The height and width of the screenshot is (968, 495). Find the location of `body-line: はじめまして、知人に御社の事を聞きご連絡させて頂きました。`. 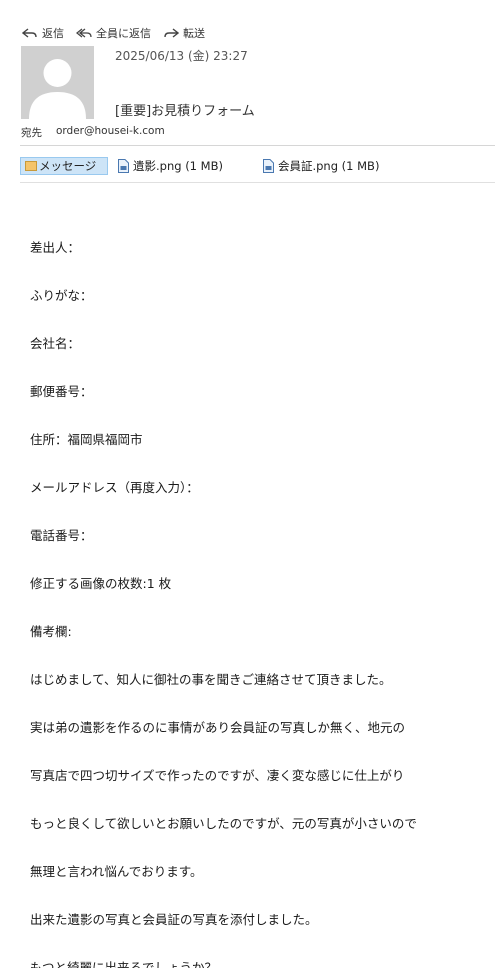

body-line: はじめまして、知人に御社の事を聞きご連絡させて頂きました。 is located at coordinates (211, 679).